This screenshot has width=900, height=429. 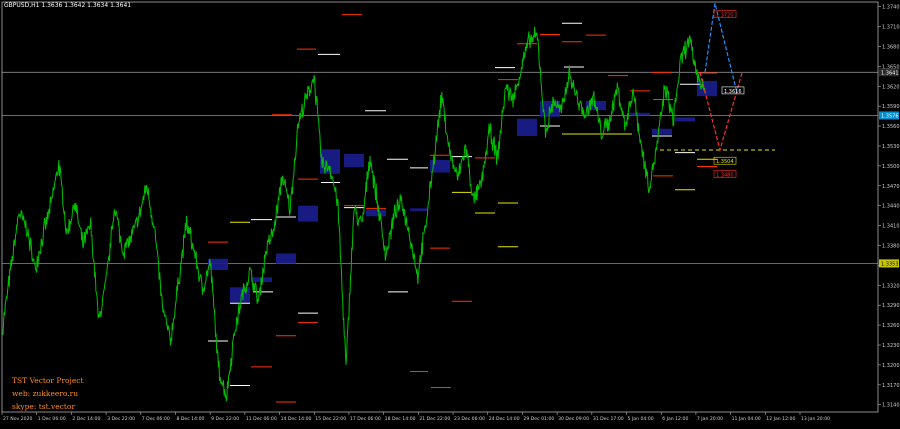 I want to click on x-tick-label: 17 Dec 06:00, so click(x=365, y=419).